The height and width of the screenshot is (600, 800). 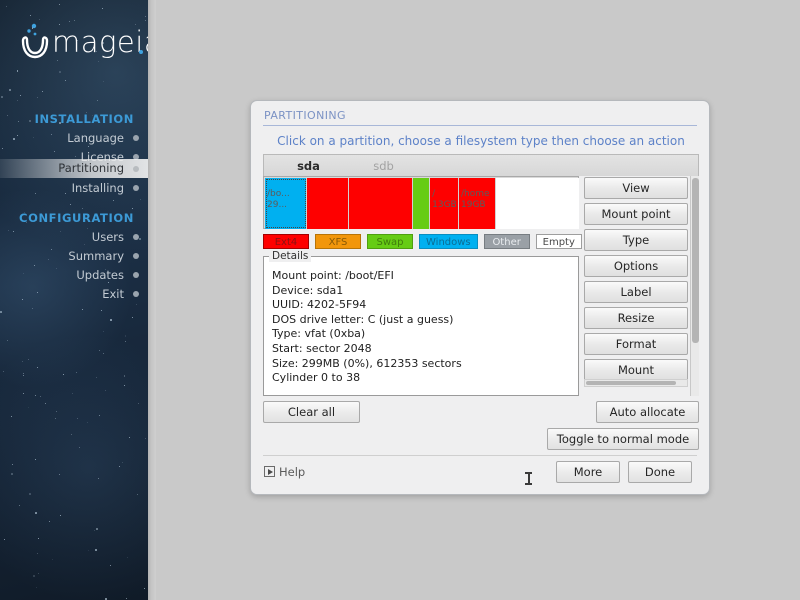 What do you see at coordinates (383, 166) in the screenshot?
I see `tab-sdb: sdb` at bounding box center [383, 166].